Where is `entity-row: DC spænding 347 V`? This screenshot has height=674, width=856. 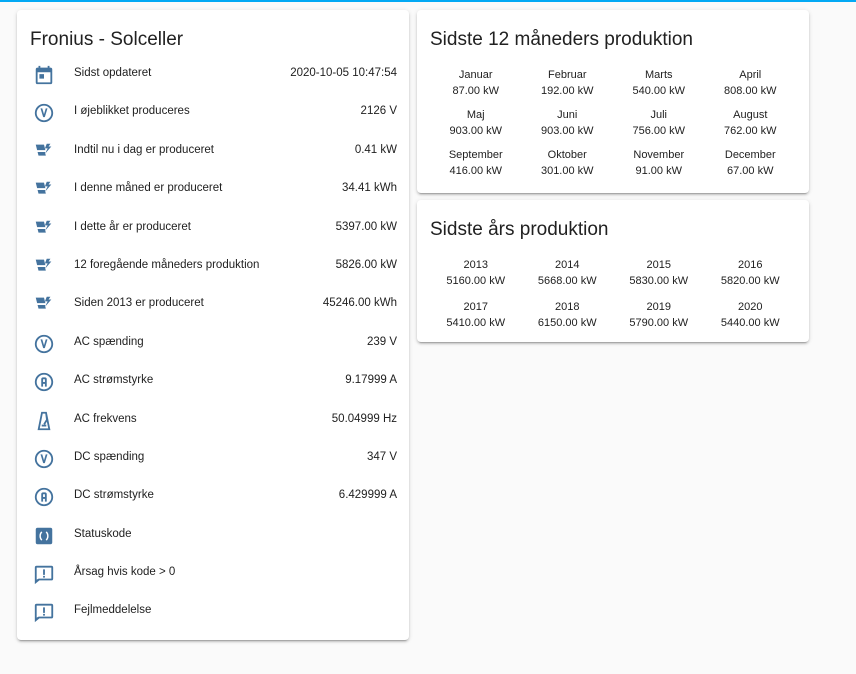 entity-row: DC spænding 347 V is located at coordinates (213, 458).